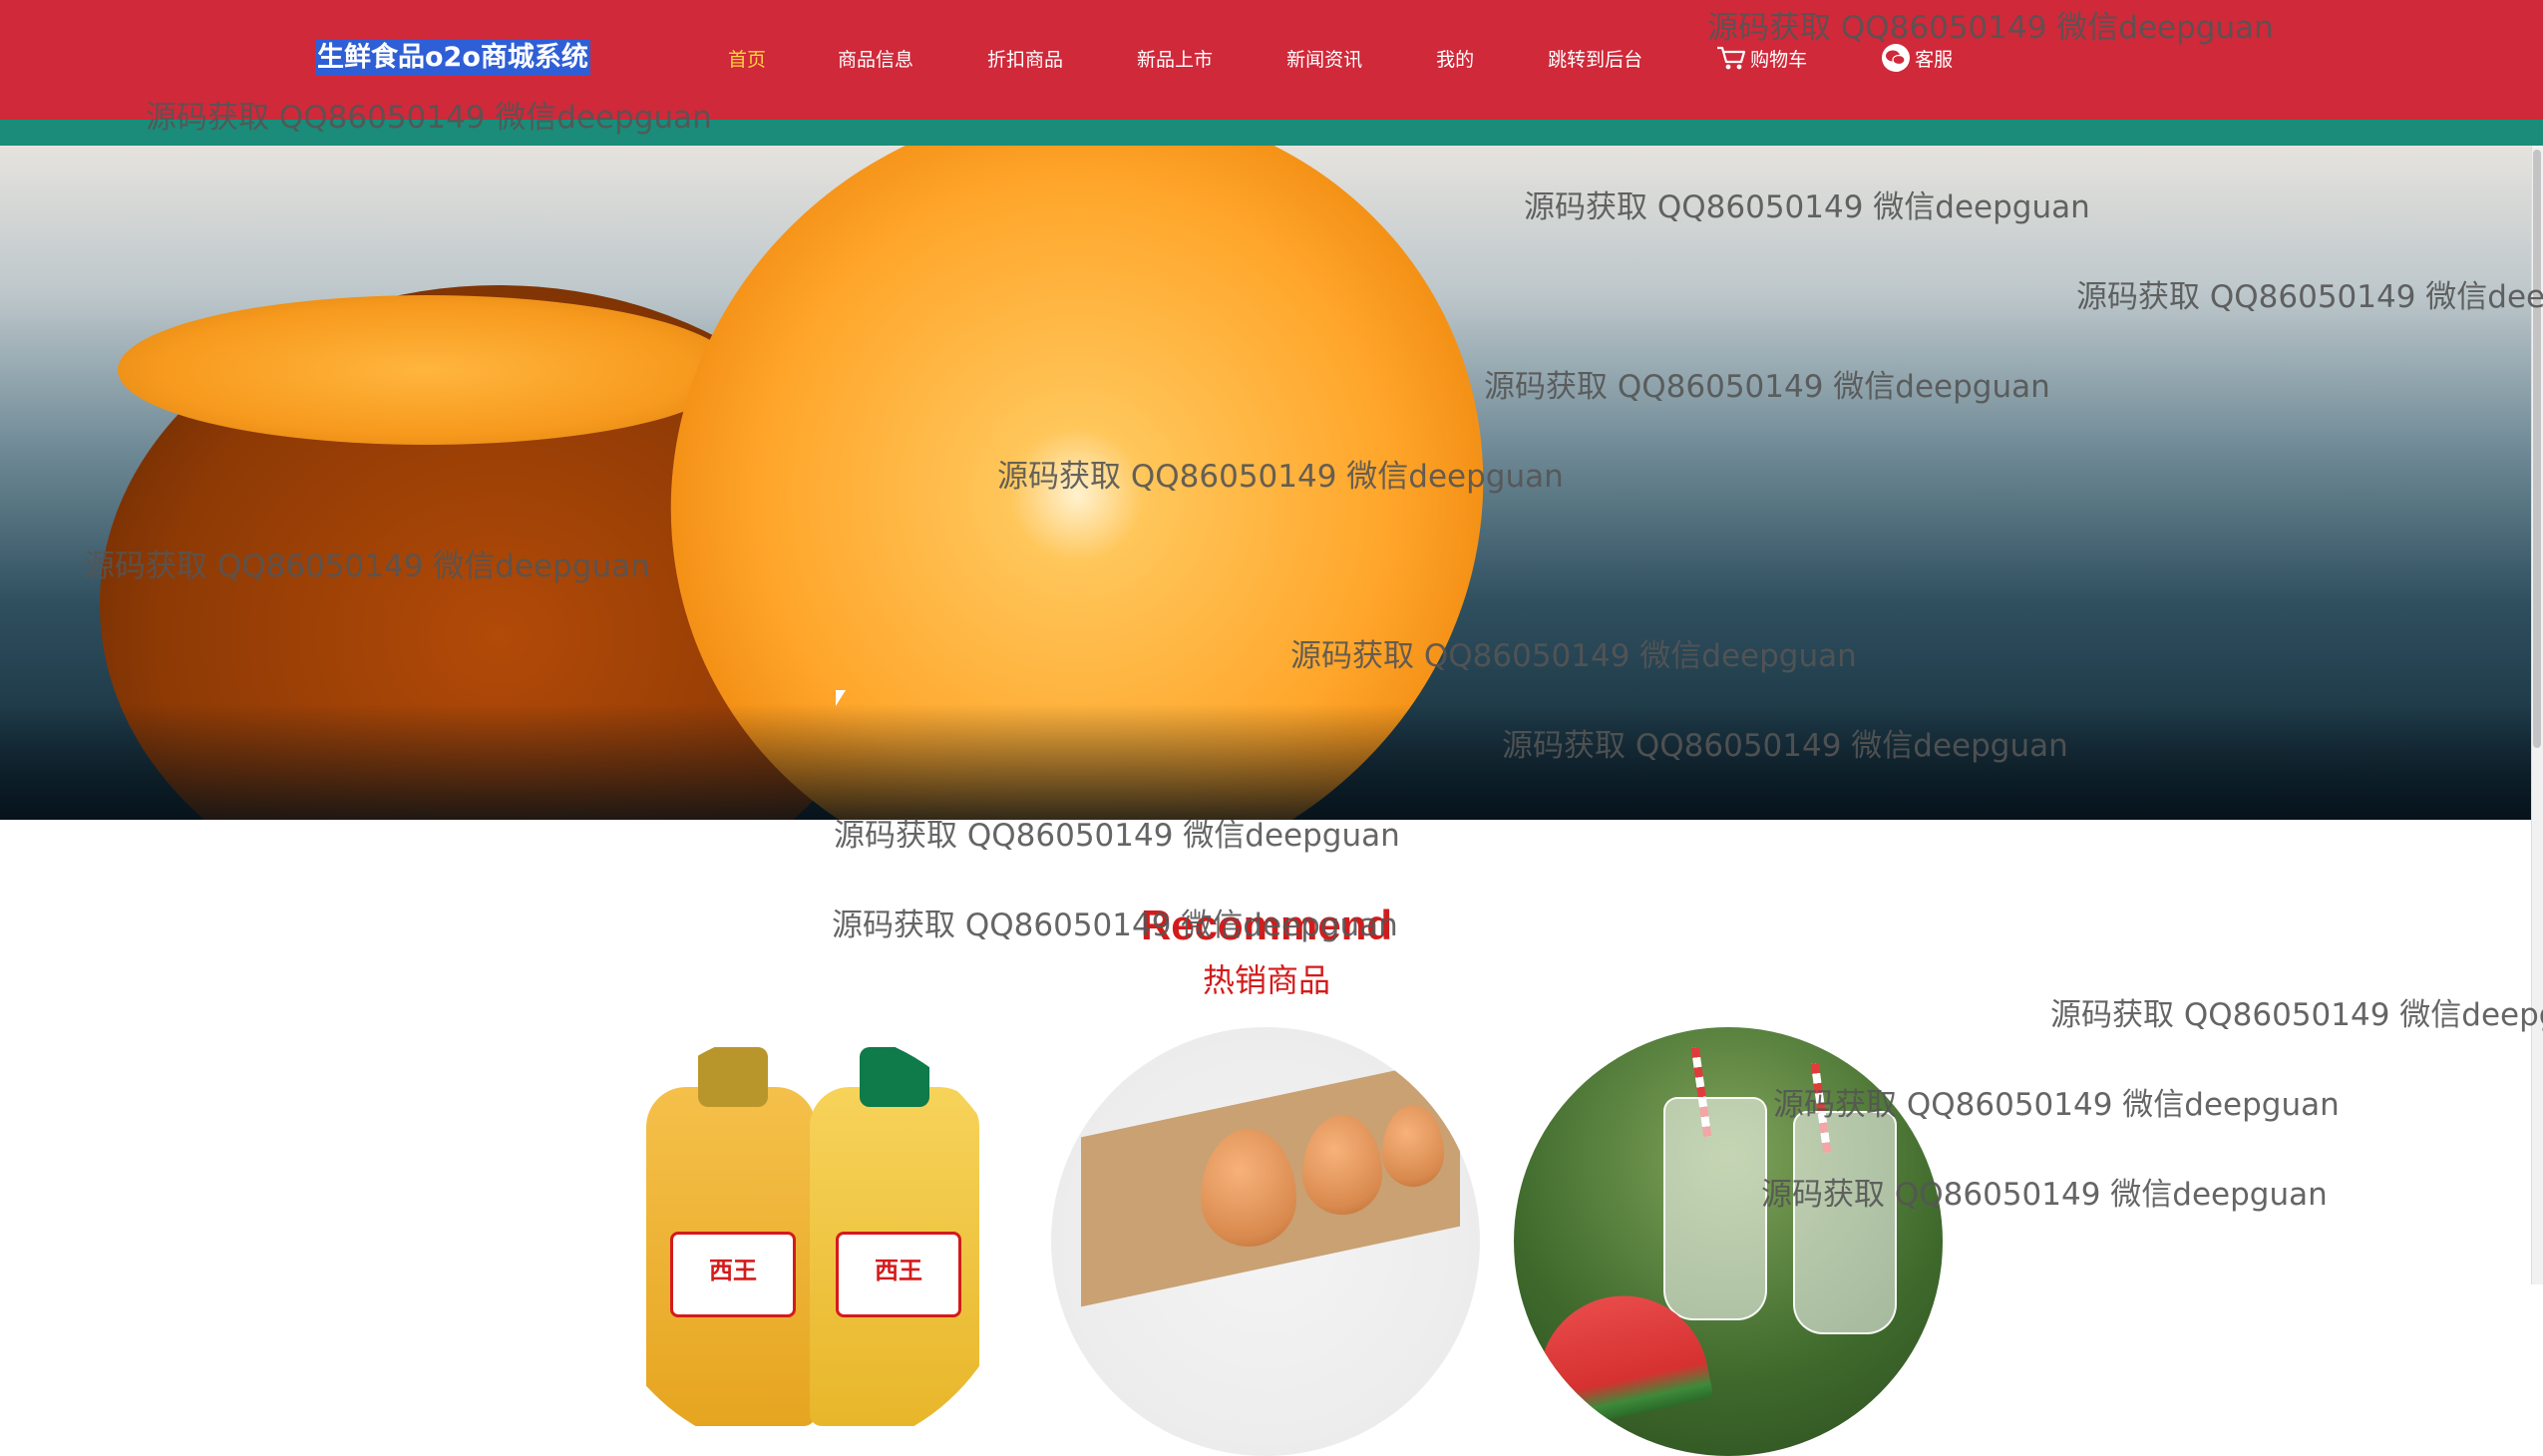 This screenshot has width=2543, height=1456. Describe the element at coordinates (1324, 58) in the screenshot. I see `nav-news: 新闻资讯` at that location.